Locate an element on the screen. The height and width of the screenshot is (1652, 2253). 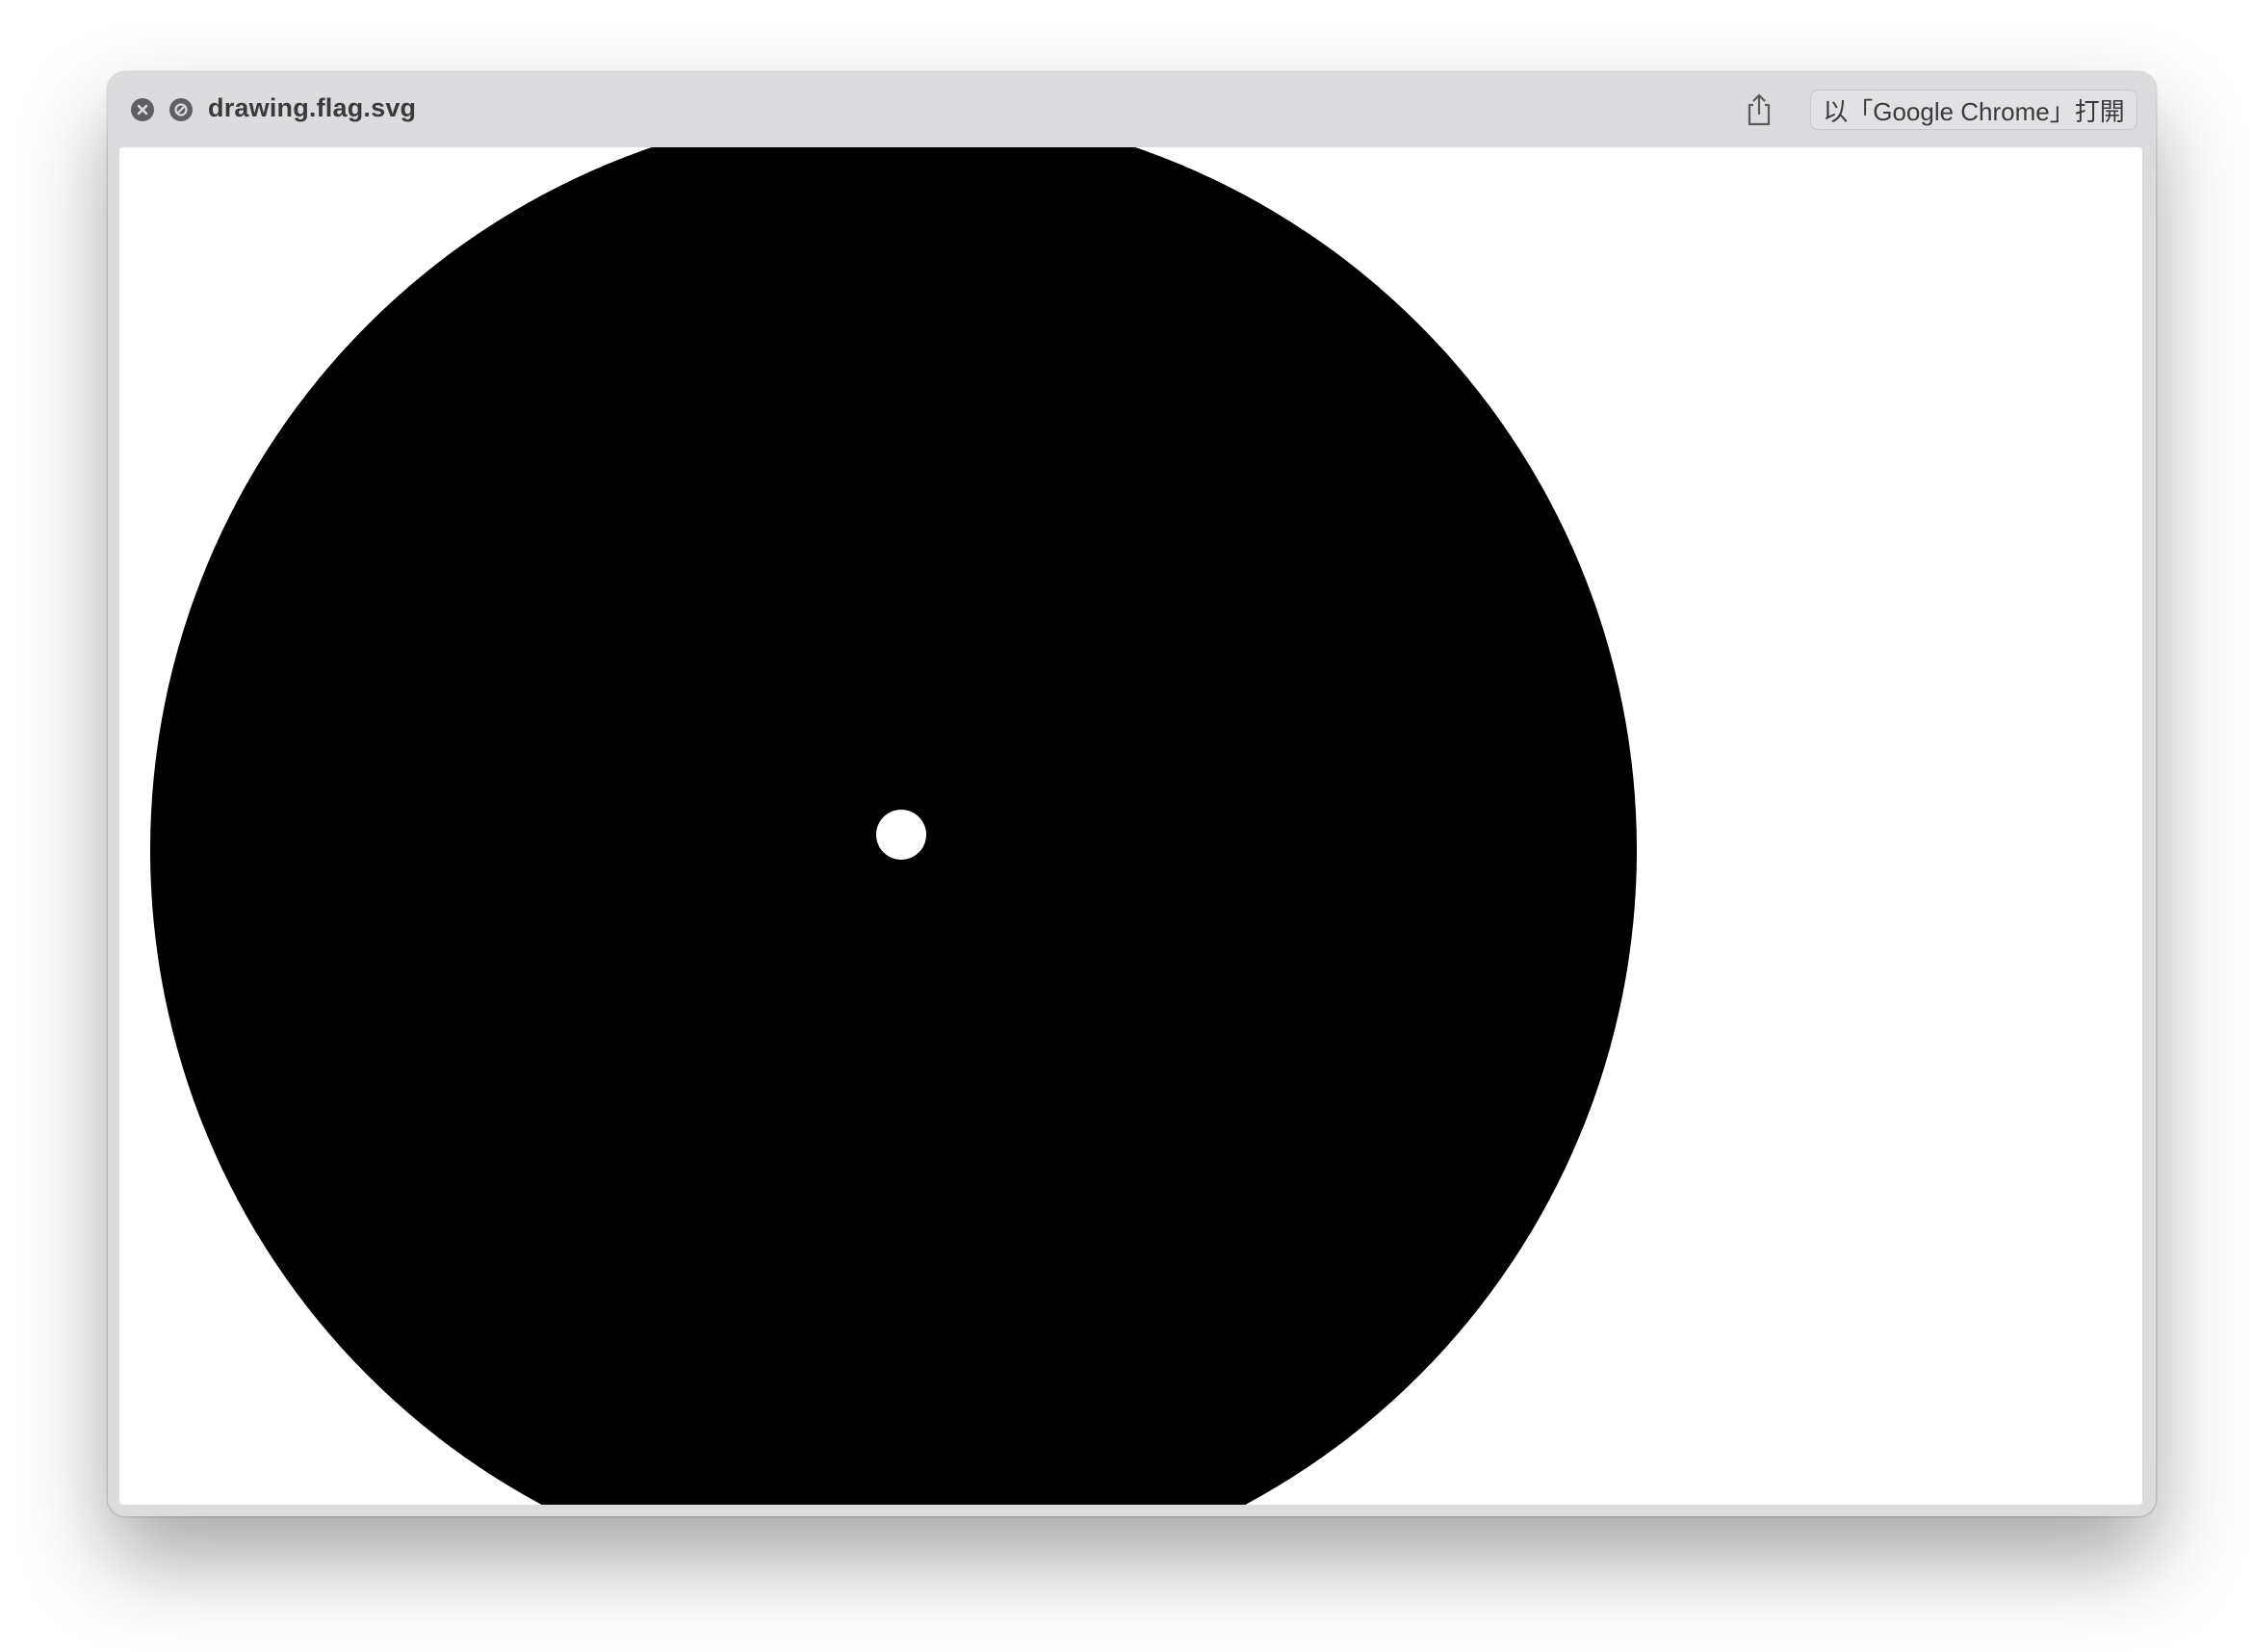
window-title: drawing.flag.svg is located at coordinates (312, 107).